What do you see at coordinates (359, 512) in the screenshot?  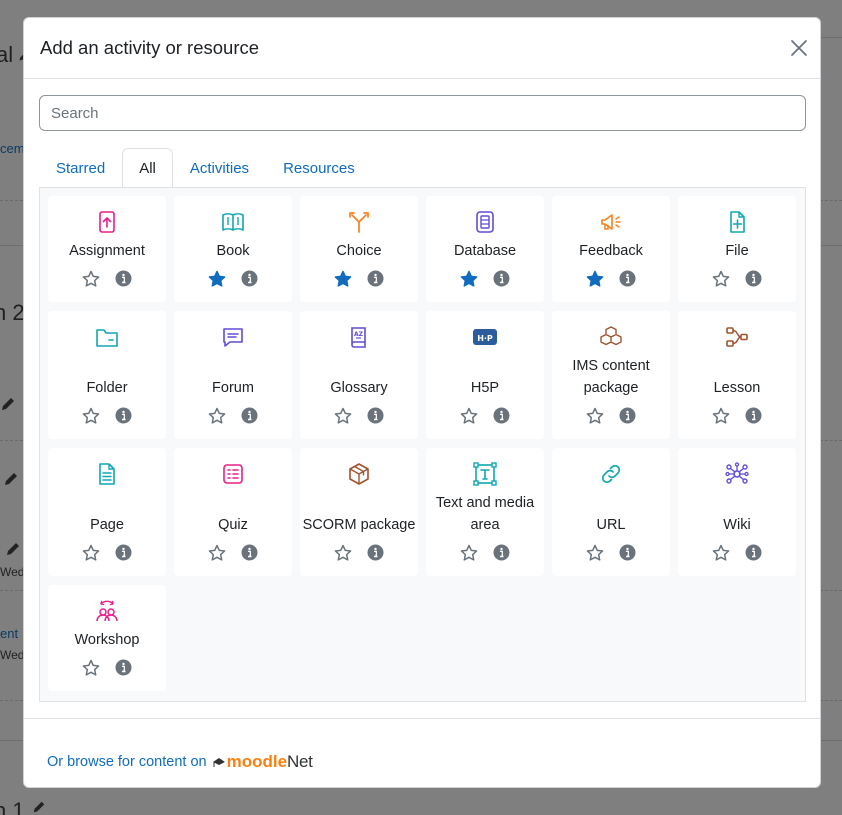 I see `activity-tile: SCORM package` at bounding box center [359, 512].